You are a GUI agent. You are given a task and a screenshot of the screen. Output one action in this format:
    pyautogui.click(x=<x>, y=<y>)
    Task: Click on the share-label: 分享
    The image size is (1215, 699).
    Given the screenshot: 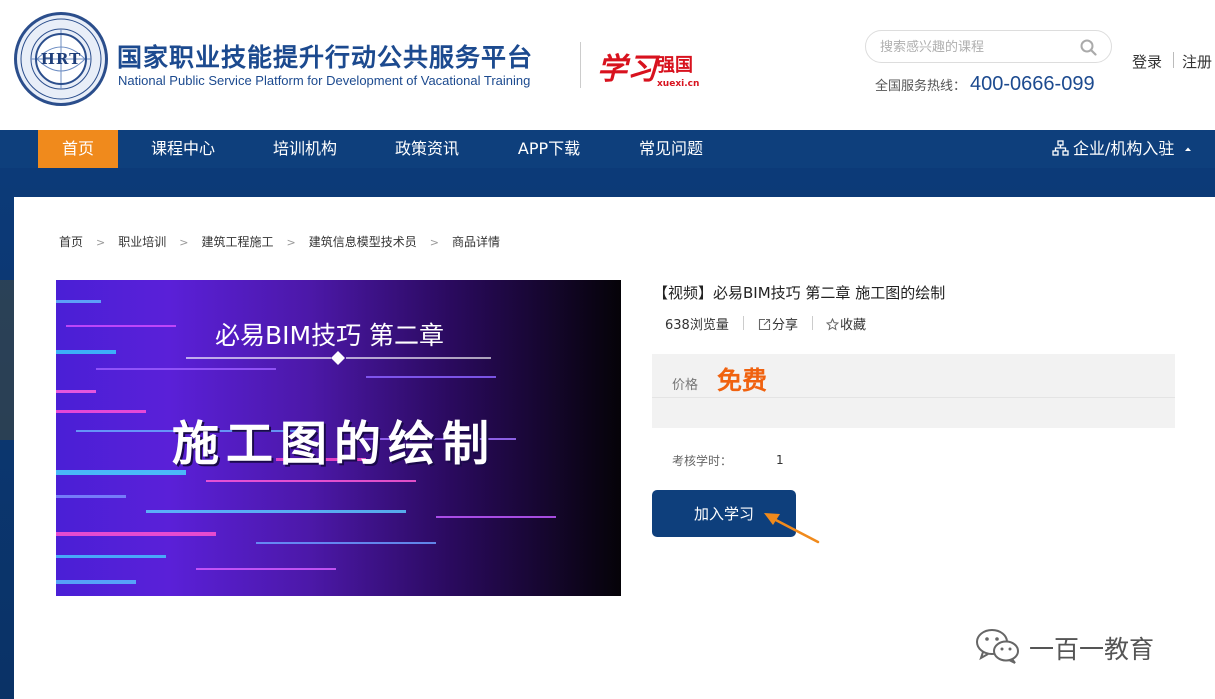 What is the action you would take?
    pyautogui.click(x=785, y=325)
    